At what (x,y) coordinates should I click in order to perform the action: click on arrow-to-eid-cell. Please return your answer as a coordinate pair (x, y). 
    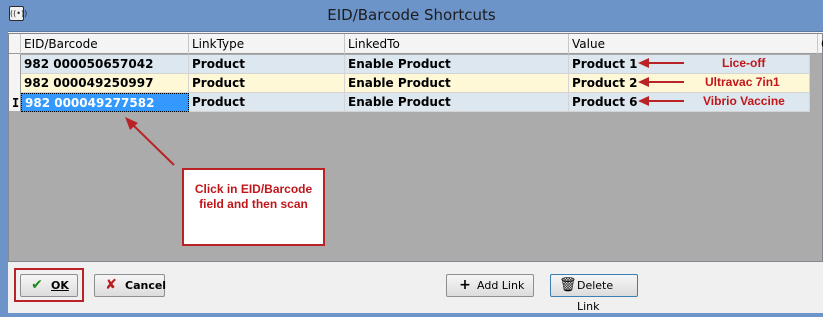
    Looking at the image, I should click on (150, 141).